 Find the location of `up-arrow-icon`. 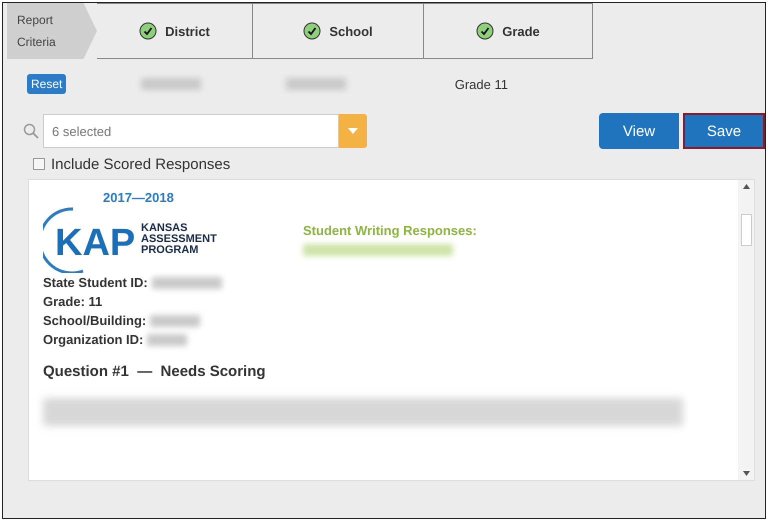

up-arrow-icon is located at coordinates (746, 186).